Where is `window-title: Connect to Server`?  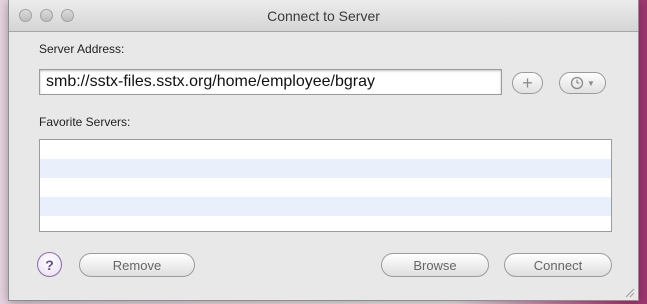 window-title: Connect to Server is located at coordinates (323, 16).